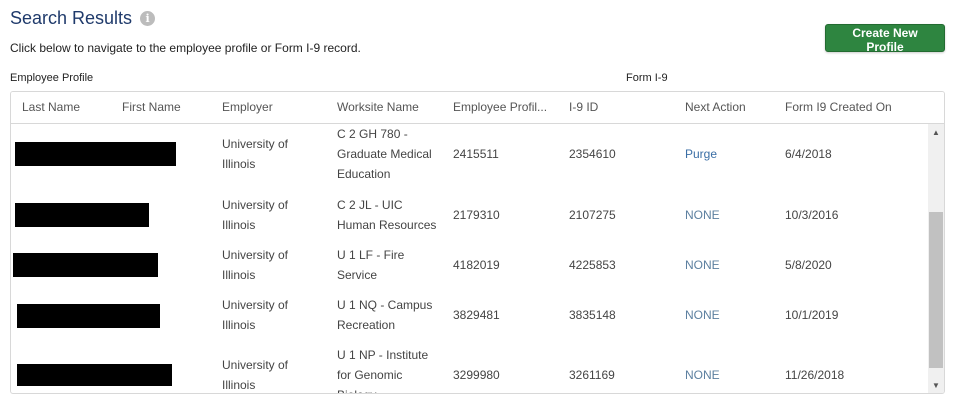 The height and width of the screenshot is (413, 969). What do you see at coordinates (385, 315) in the screenshot?
I see `worksite-cell: U 1 NQ - Campus Recreation` at bounding box center [385, 315].